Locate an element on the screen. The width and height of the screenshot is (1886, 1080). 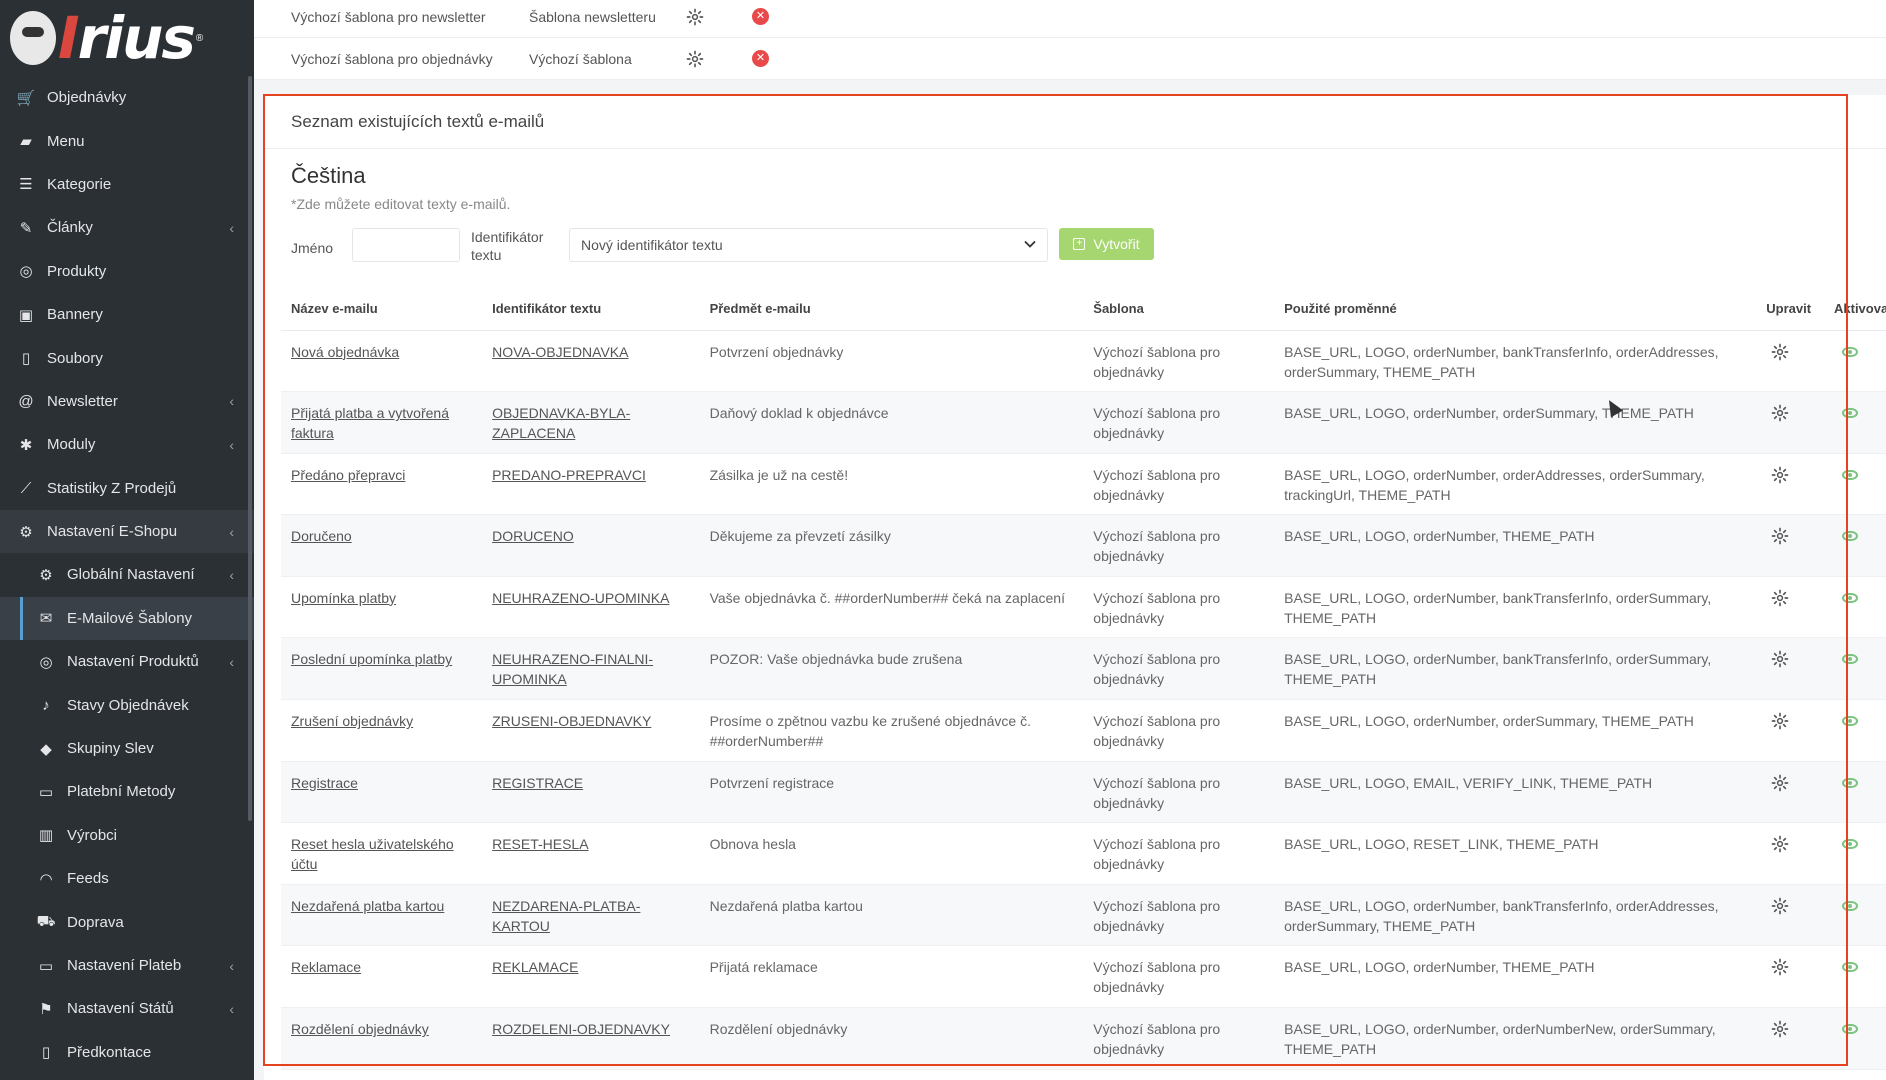
sidebar-item-13: ◎ Nastavení Produktů ‹ is located at coordinates (127, 661).